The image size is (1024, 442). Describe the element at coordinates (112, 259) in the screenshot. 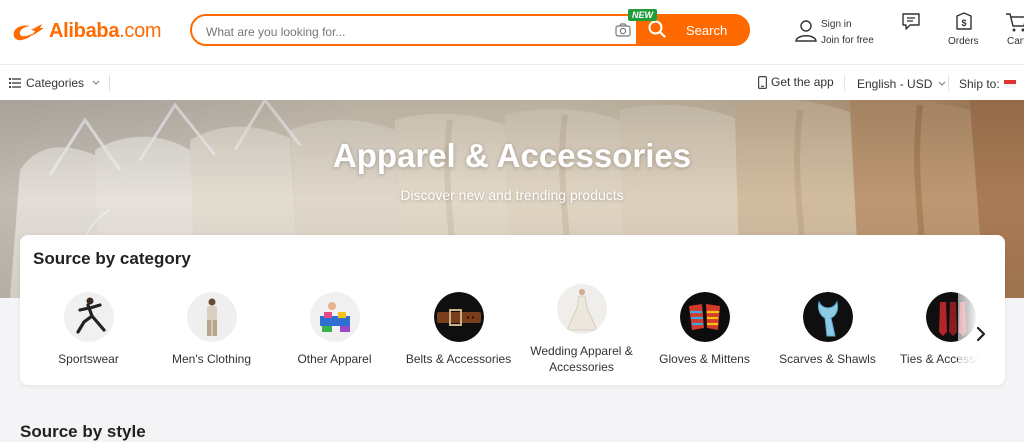

I see `category-section-title: Source by category` at that location.